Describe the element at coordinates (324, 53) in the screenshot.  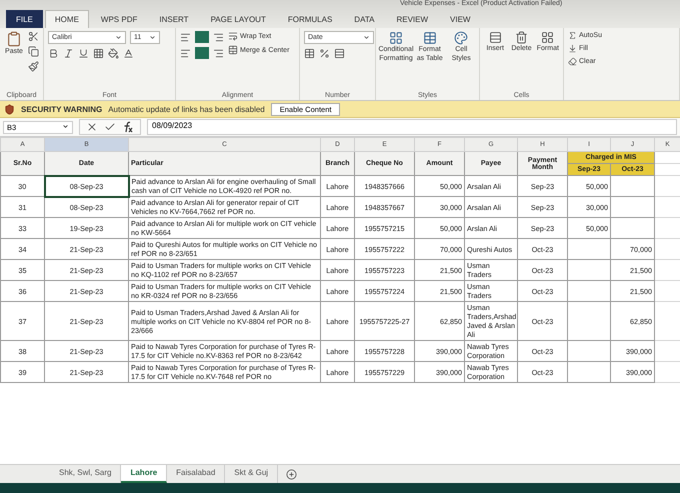
I see `percent-icon` at that location.